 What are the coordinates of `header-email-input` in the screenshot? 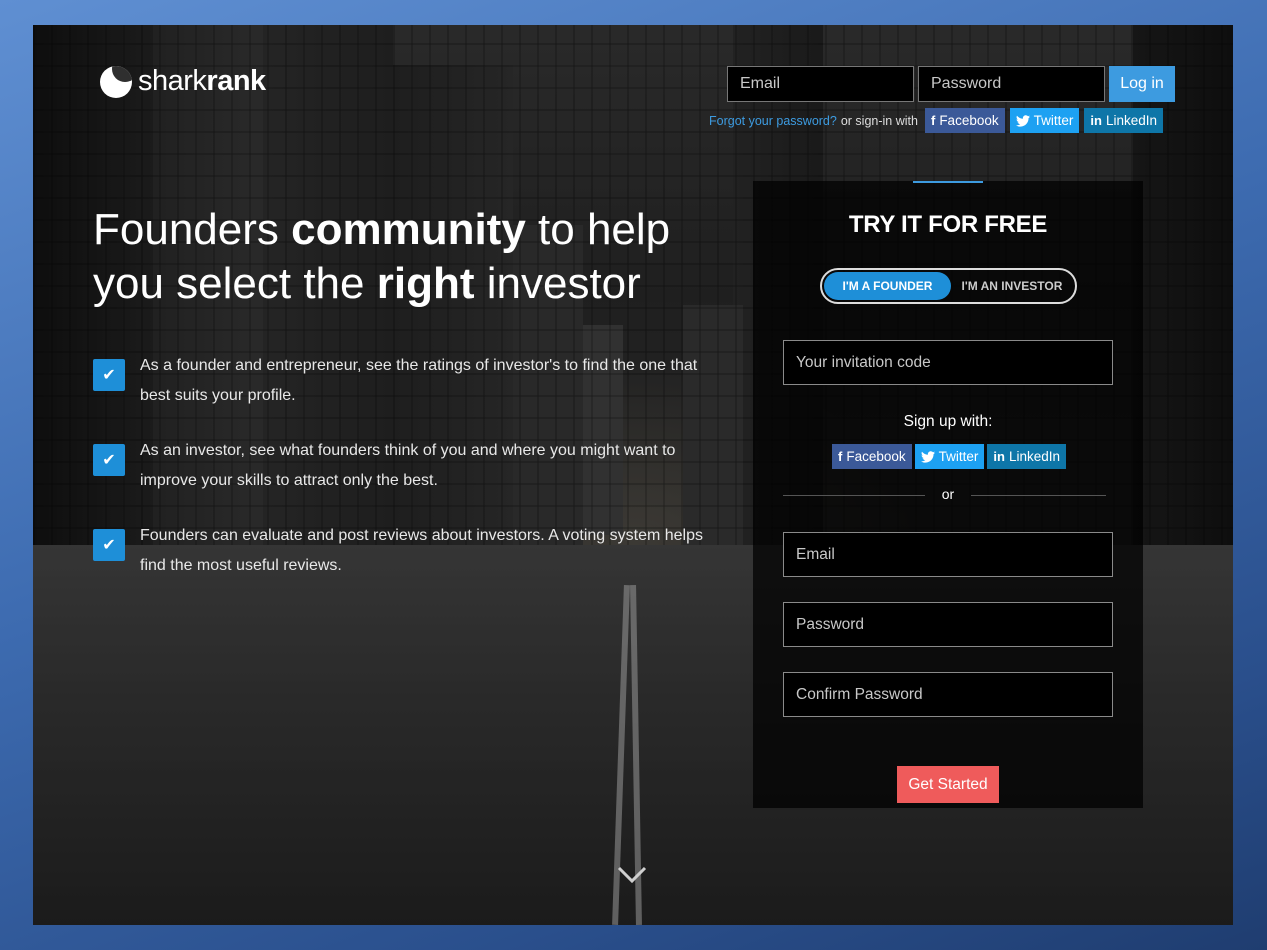 It's located at (820, 84).